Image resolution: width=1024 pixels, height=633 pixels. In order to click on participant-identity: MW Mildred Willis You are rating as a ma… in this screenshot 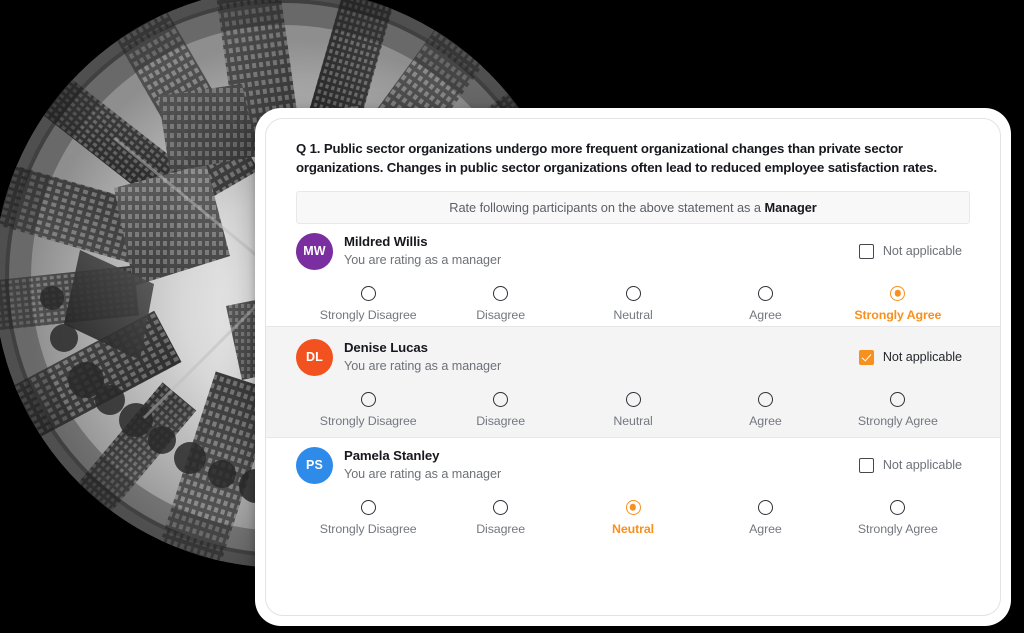, I will do `click(399, 251)`.